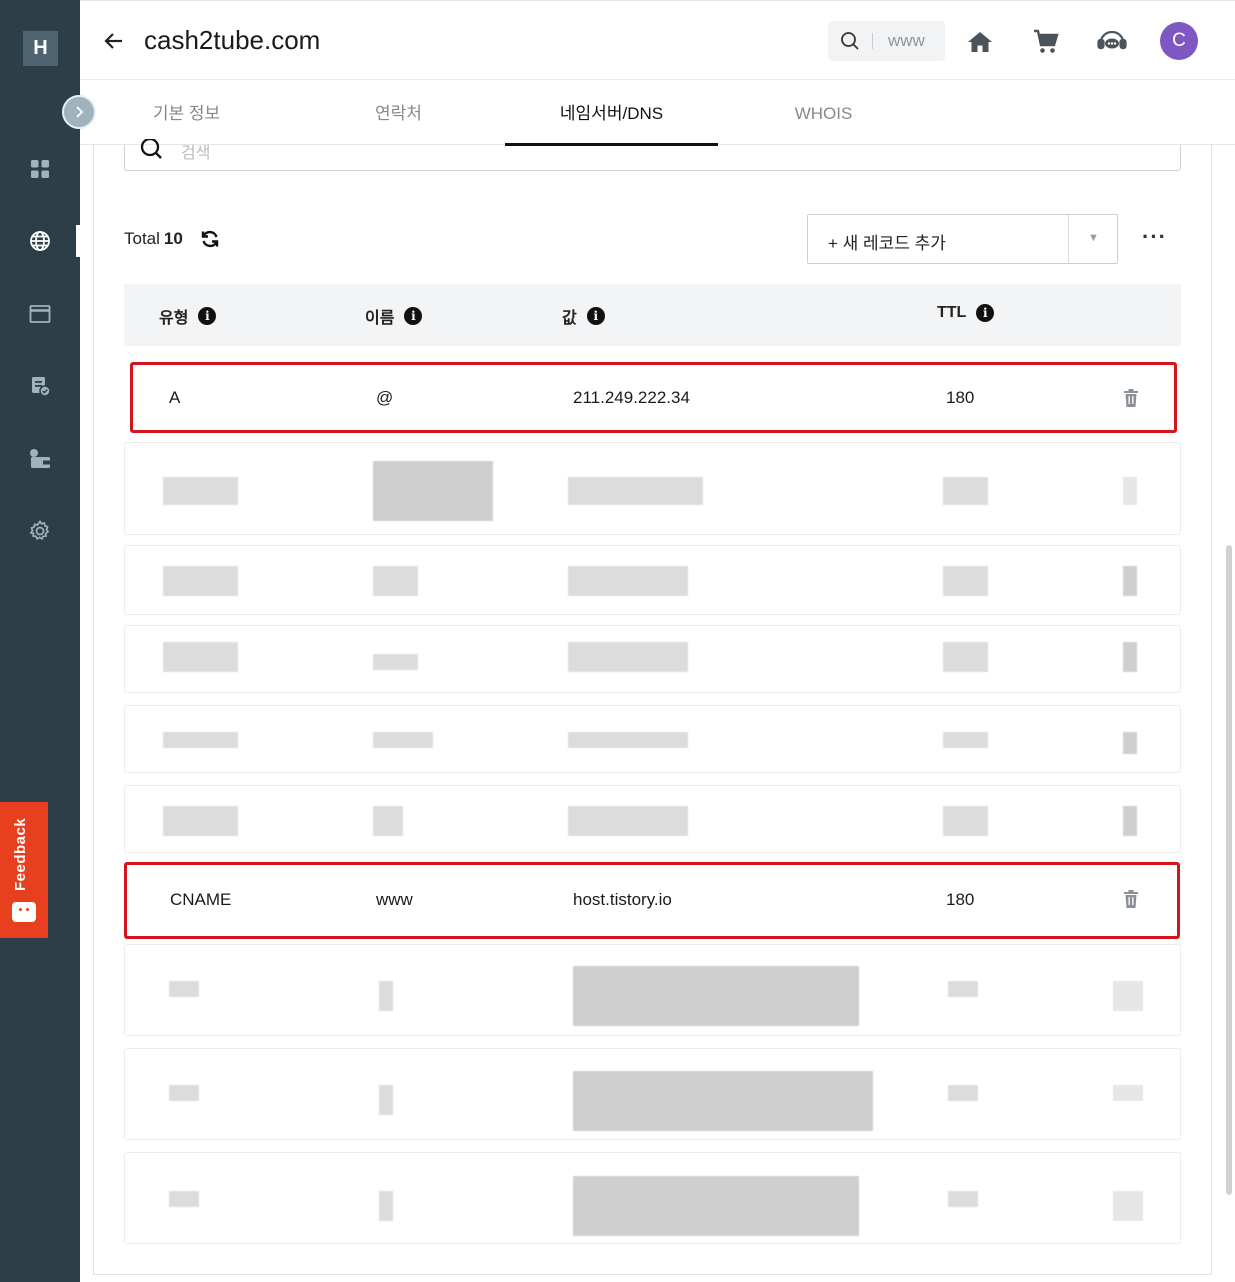  Describe the element at coordinates (622, 899) in the screenshot. I see `record-value: host.tistory.io` at that location.